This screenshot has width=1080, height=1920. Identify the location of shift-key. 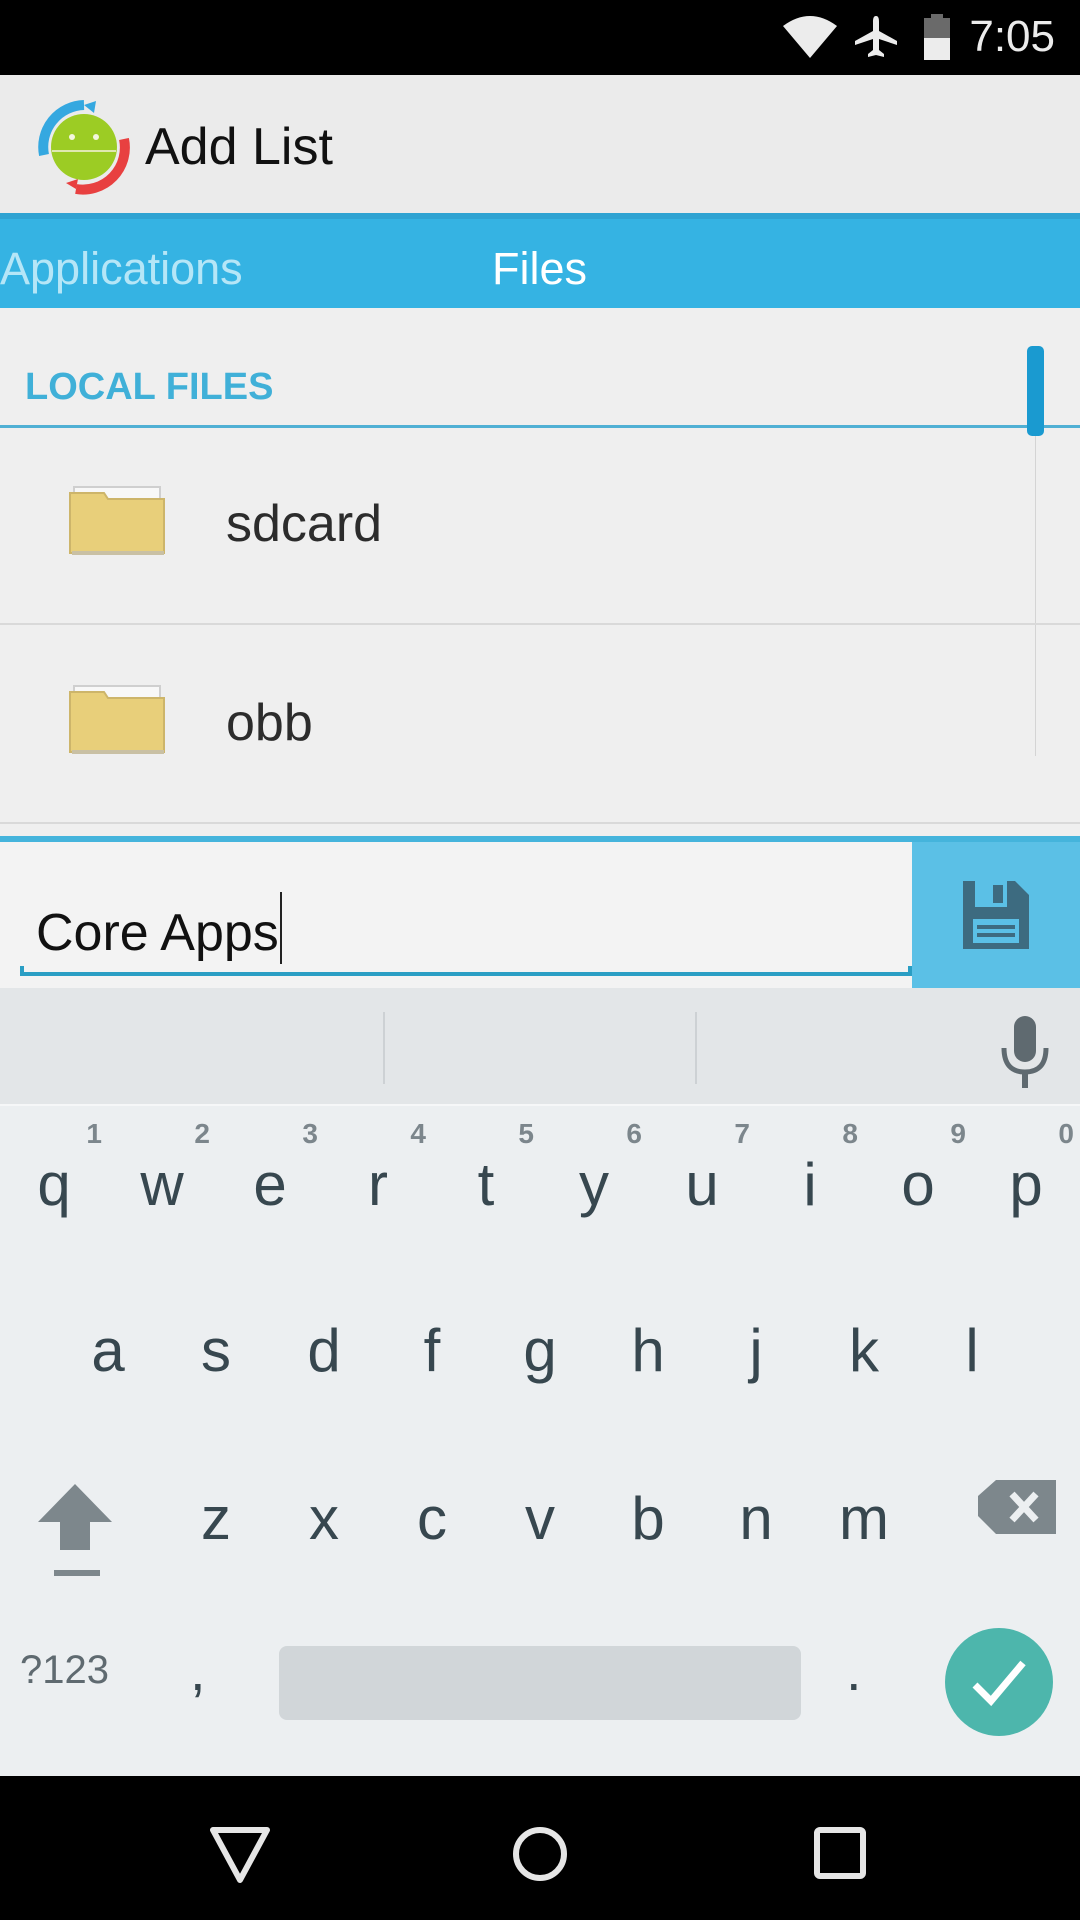
(75, 1538).